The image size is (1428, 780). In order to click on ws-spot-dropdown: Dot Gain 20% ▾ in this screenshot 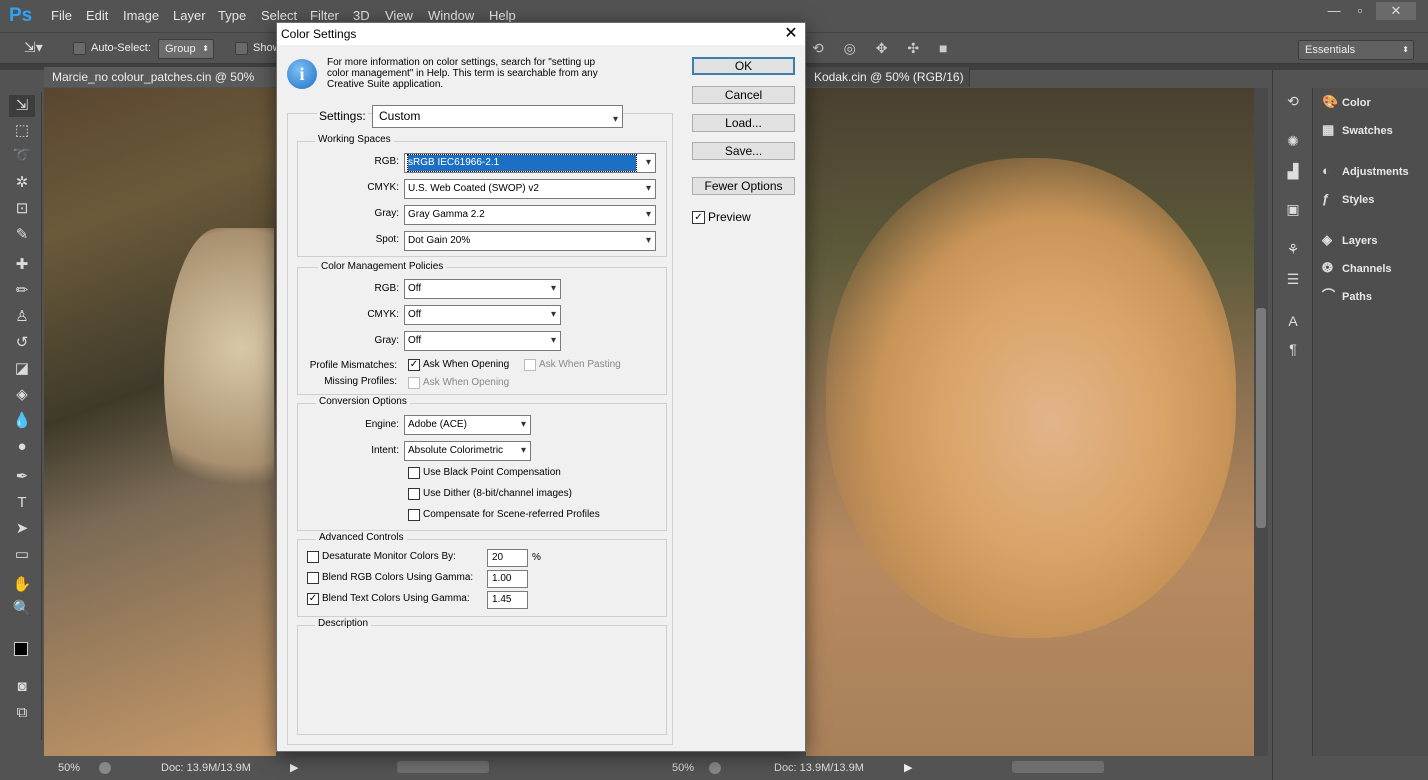, I will do `click(530, 241)`.